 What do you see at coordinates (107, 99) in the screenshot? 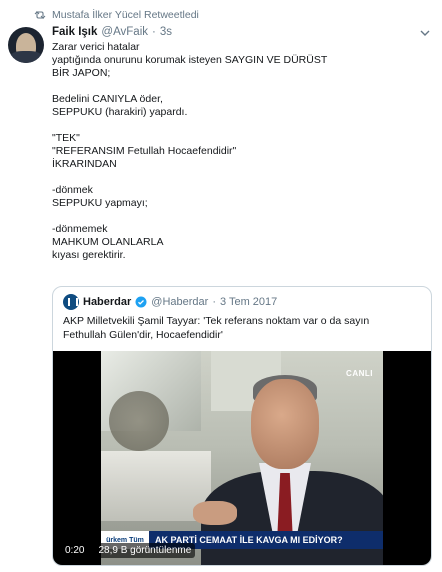
I see `tweet-line: Bedelini CANIYLA öder,` at bounding box center [107, 99].